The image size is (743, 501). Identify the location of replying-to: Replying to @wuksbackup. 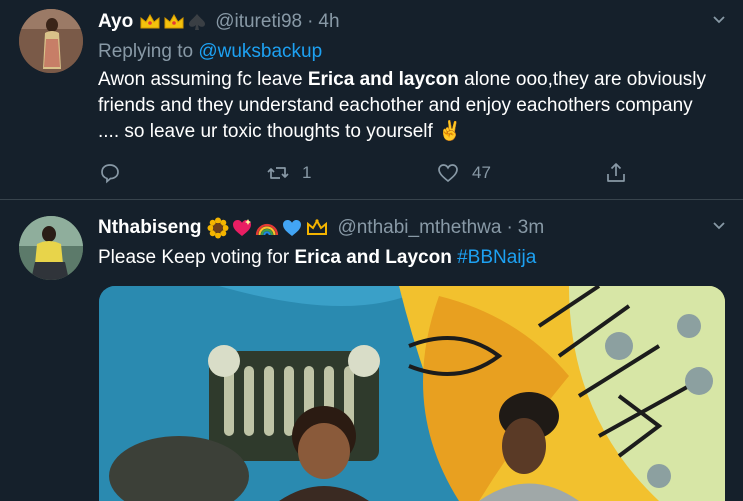
(210, 52).